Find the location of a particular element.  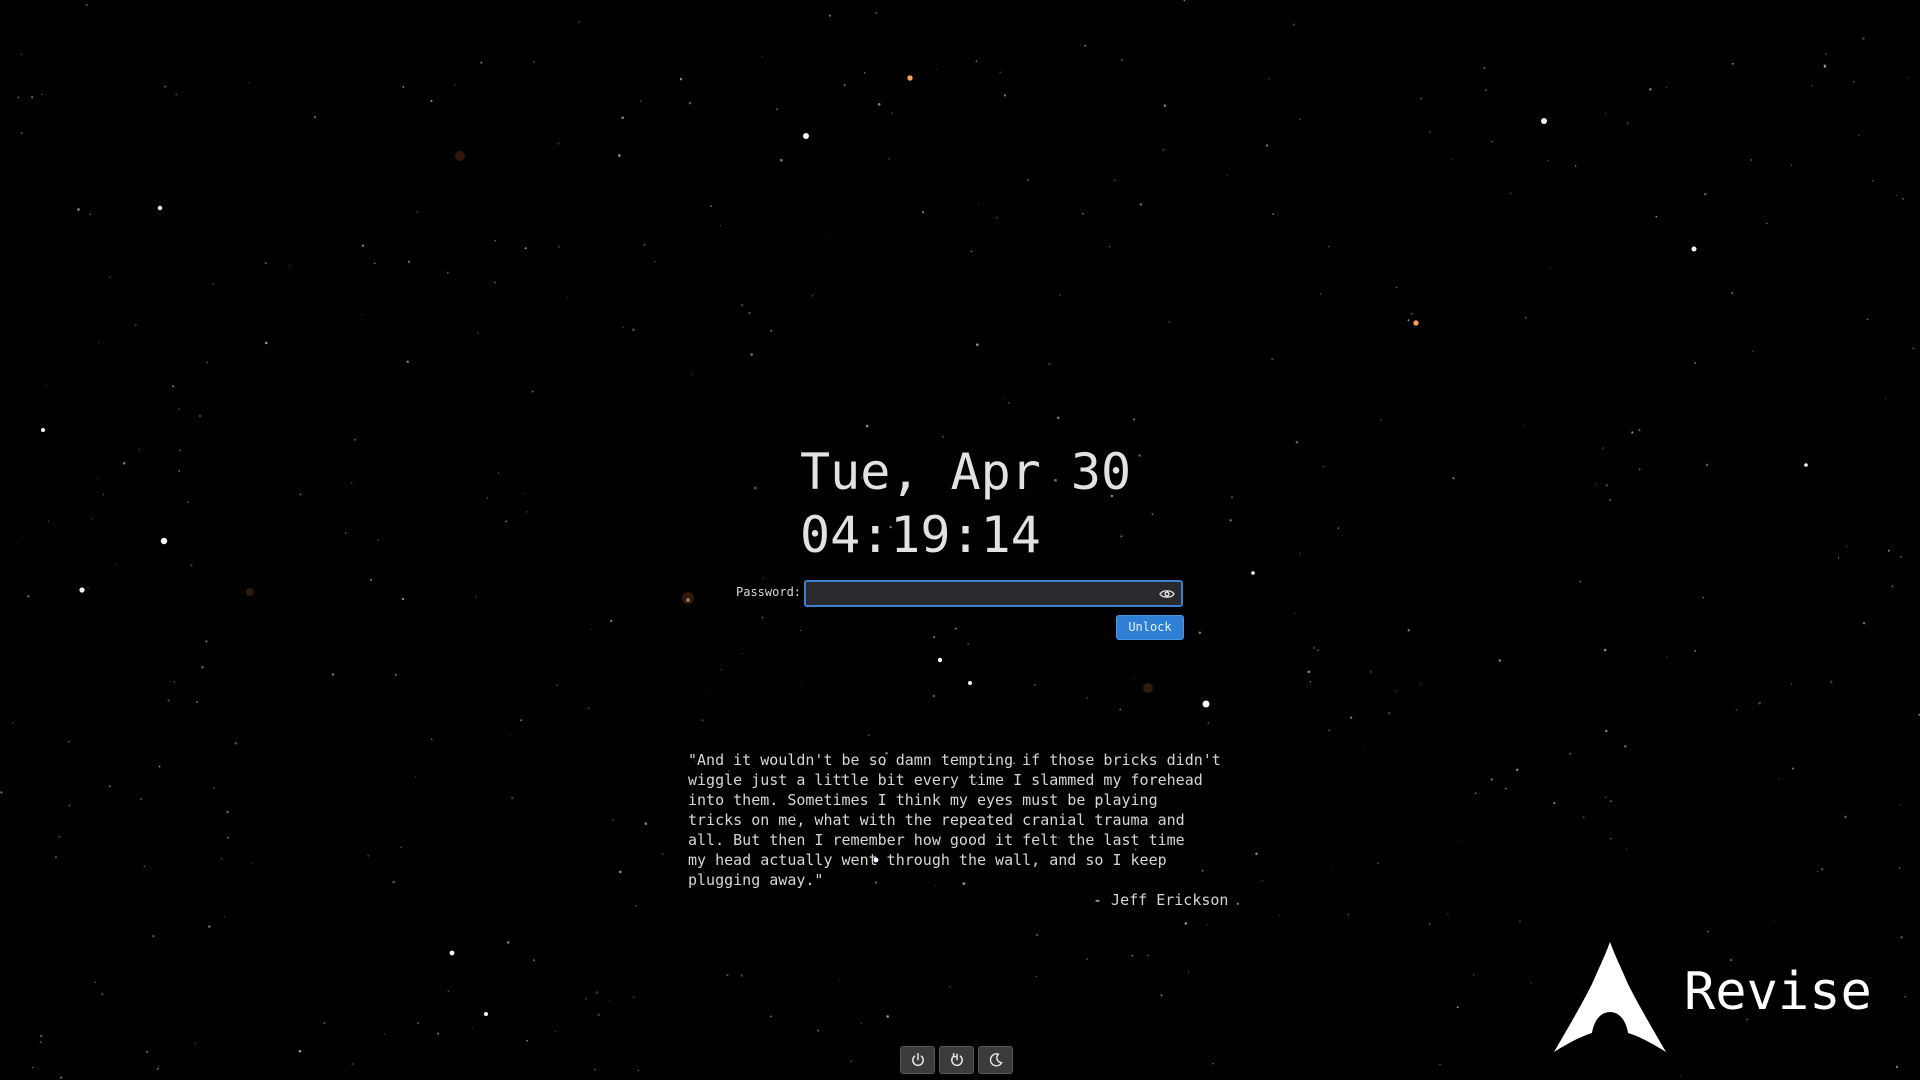

unlock-button: Unlock is located at coordinates (1150, 627).